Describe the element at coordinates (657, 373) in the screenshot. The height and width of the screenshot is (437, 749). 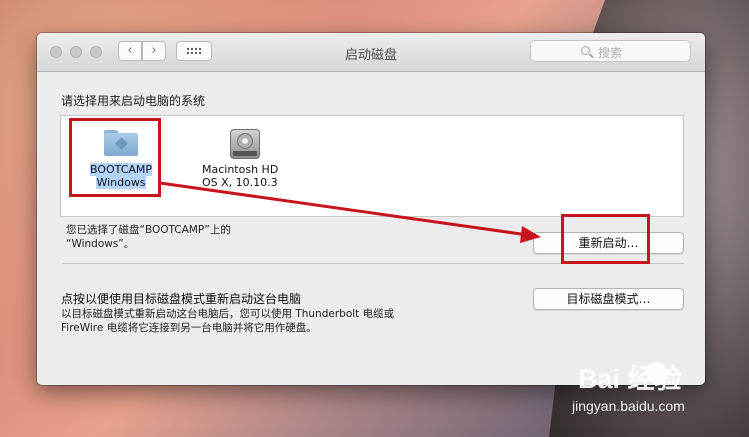
I see `paw-icon` at that location.